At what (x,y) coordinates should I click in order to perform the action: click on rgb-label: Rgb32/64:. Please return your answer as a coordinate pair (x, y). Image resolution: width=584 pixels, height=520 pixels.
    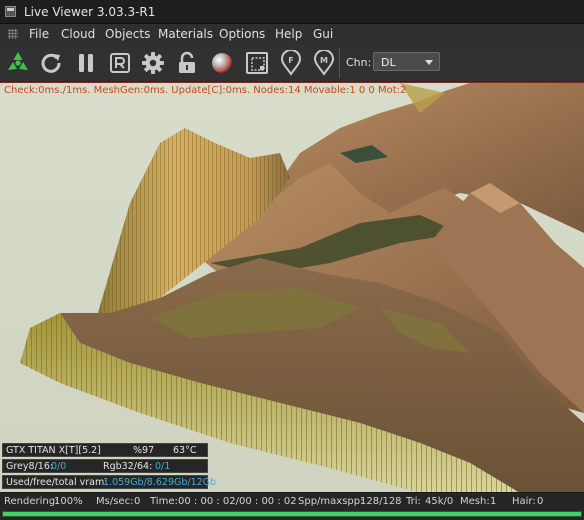
    Looking at the image, I should click on (128, 466).